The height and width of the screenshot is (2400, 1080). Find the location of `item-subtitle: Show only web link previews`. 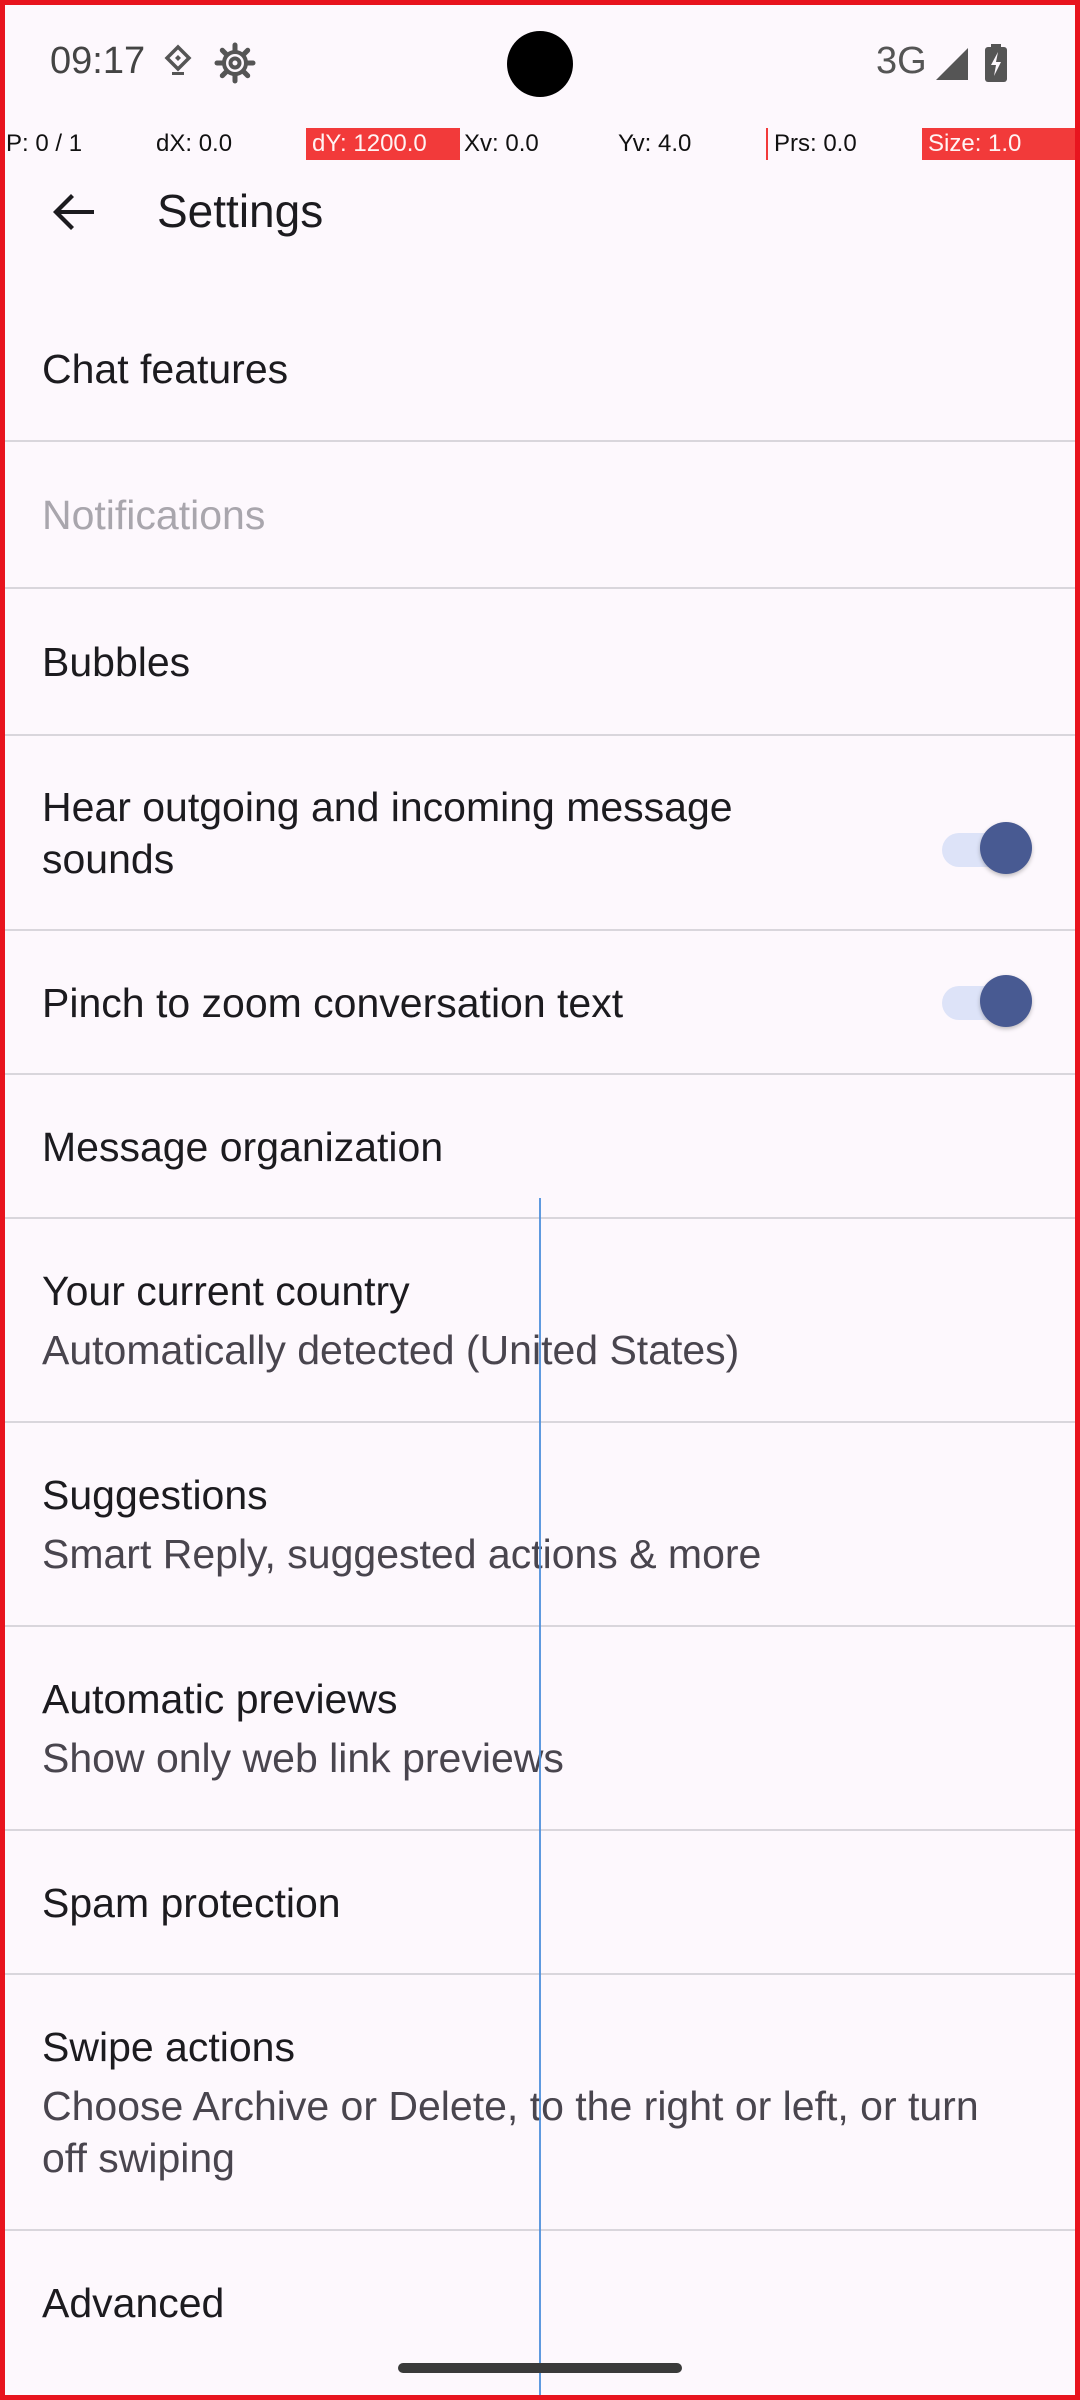

item-subtitle: Show only web link previews is located at coordinates (303, 1758).